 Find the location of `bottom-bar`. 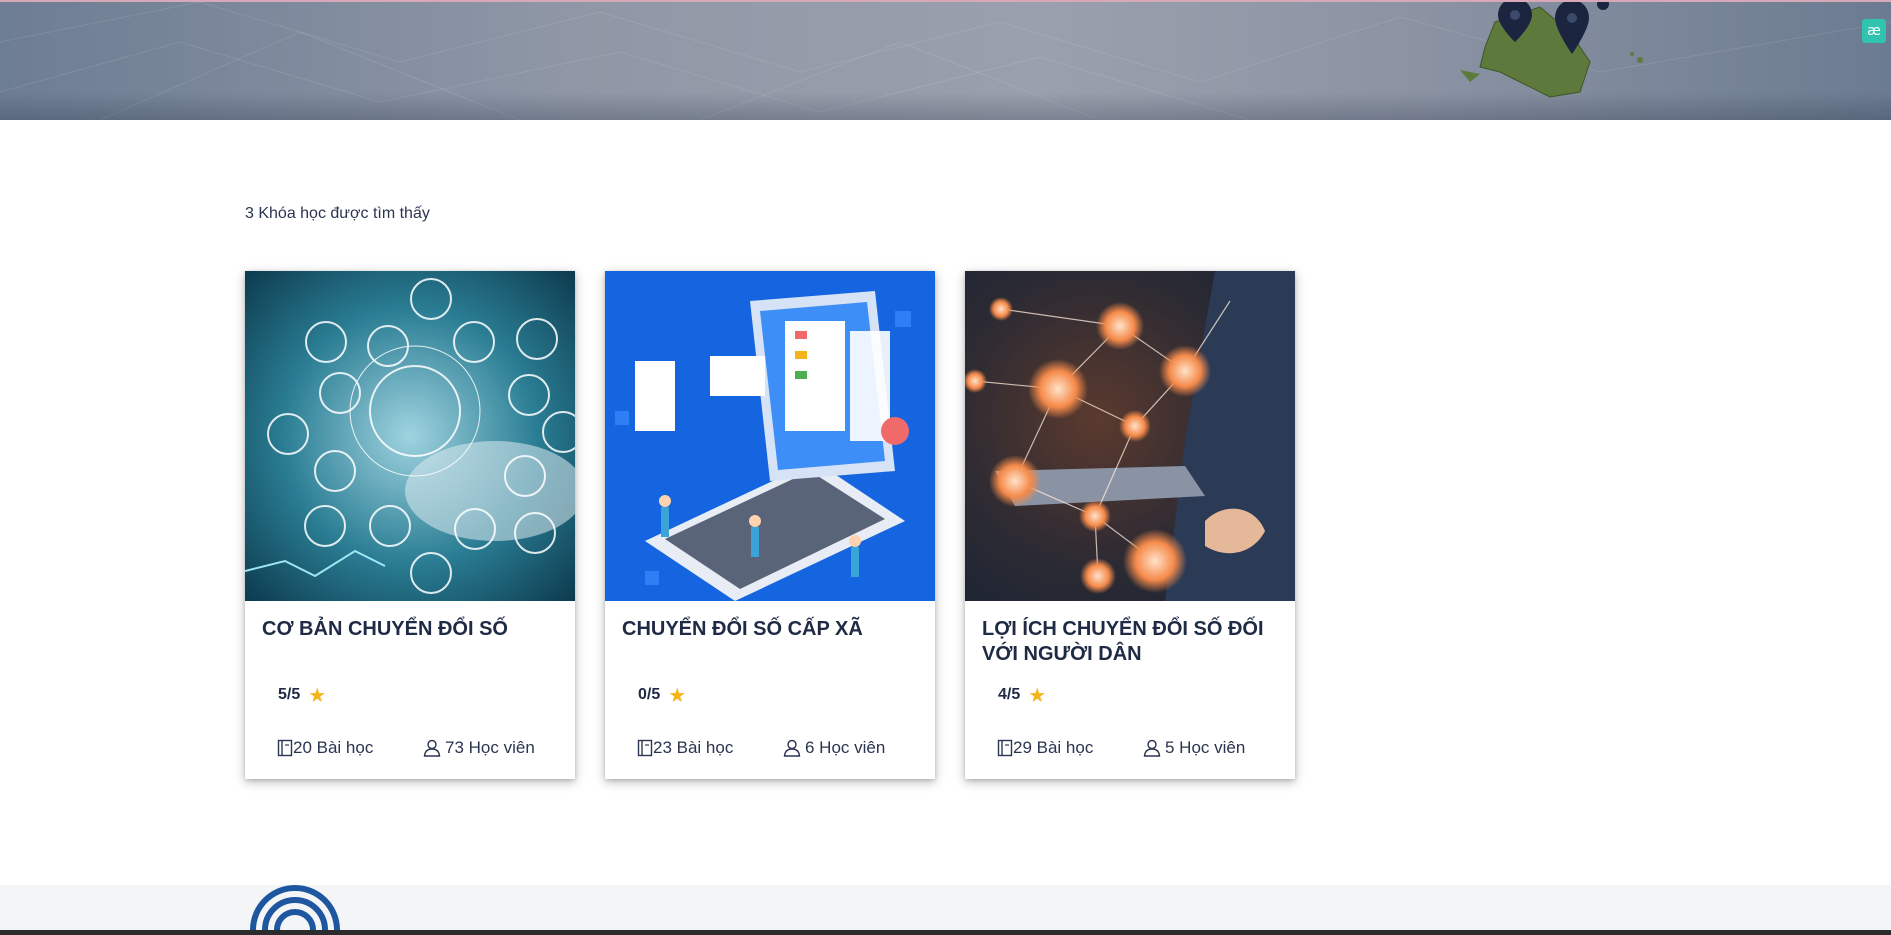

bottom-bar is located at coordinates (945, 932).